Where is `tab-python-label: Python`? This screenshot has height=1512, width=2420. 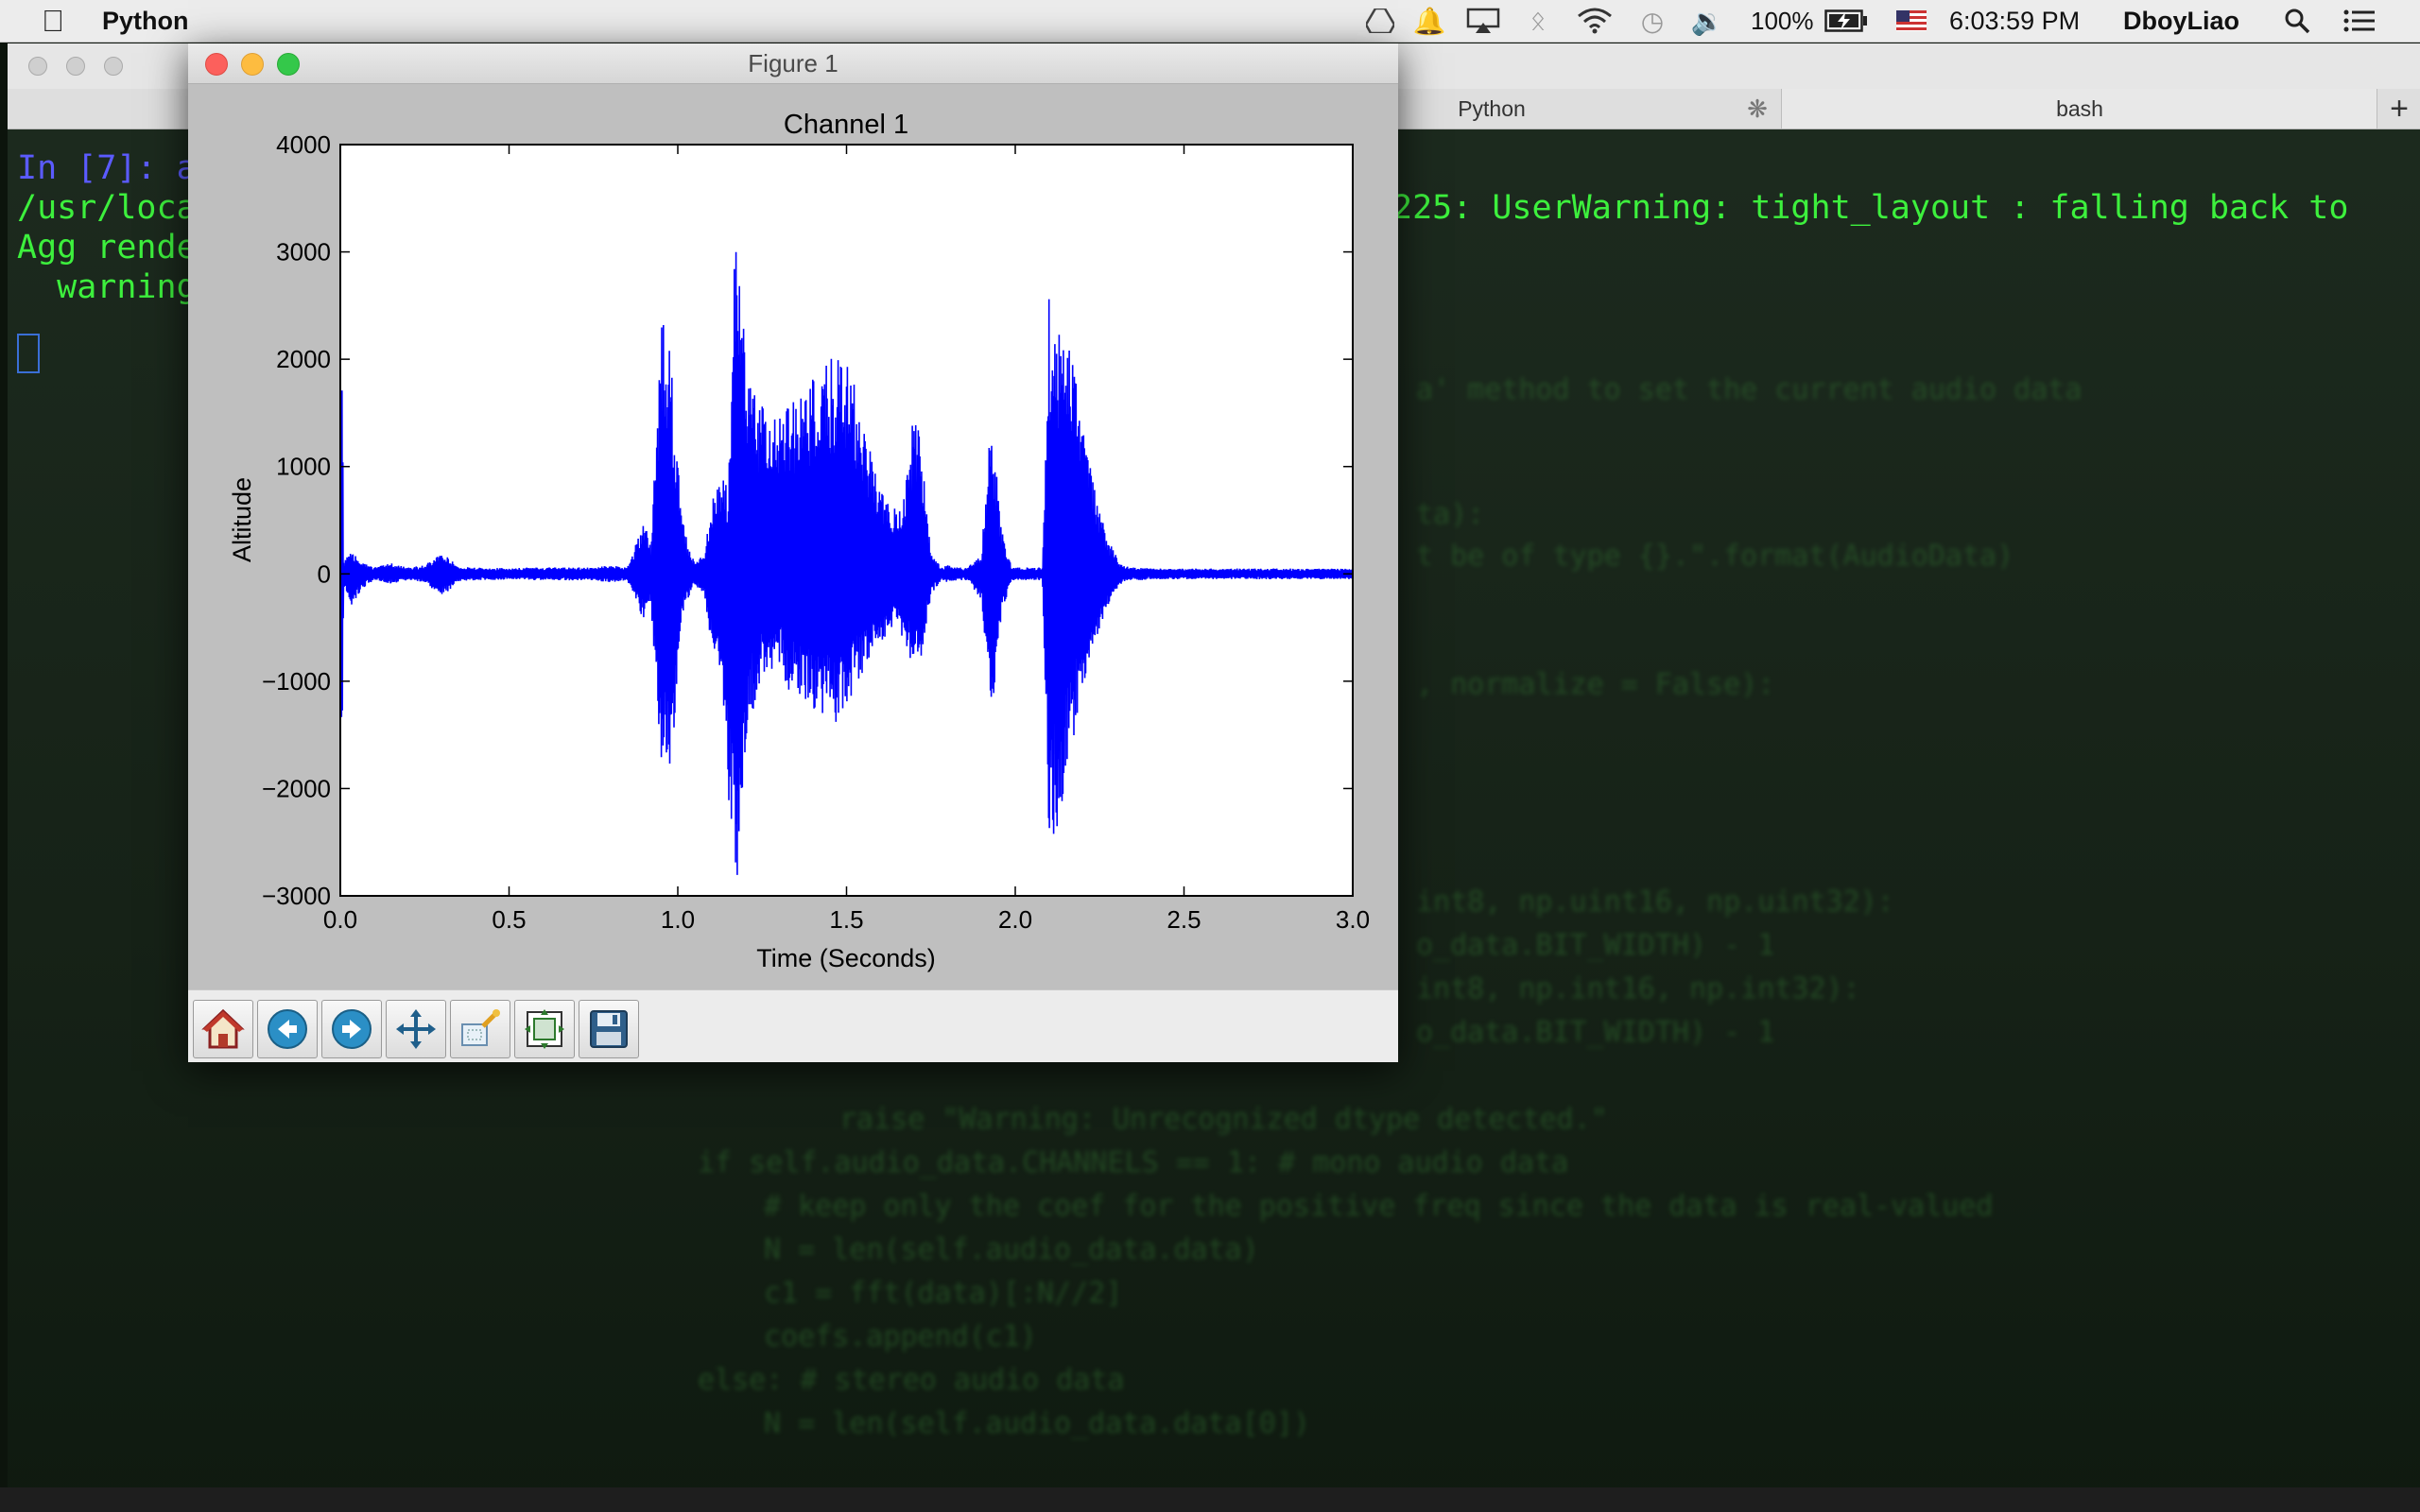
tab-python-label: Python is located at coordinates (1492, 108).